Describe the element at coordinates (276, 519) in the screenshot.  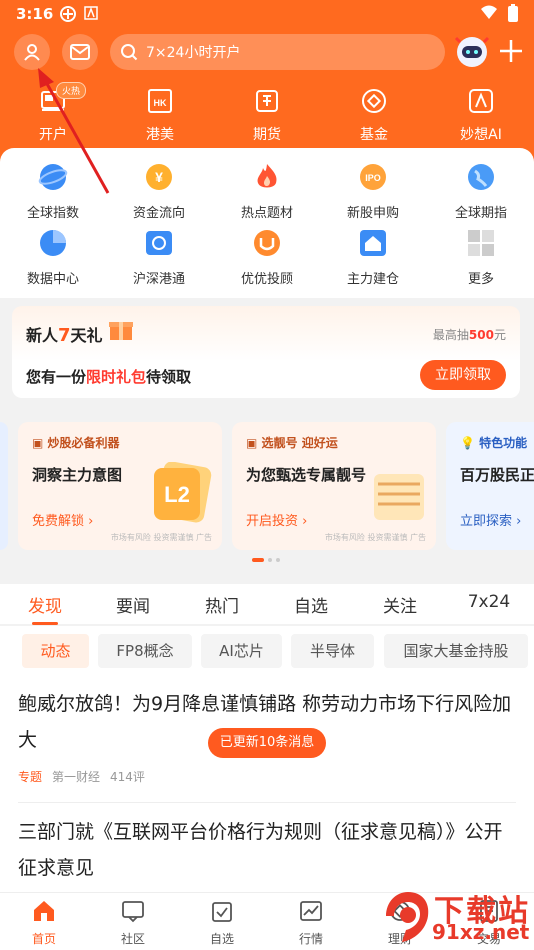
I see `banner-action: 开启投资 ›` at that location.